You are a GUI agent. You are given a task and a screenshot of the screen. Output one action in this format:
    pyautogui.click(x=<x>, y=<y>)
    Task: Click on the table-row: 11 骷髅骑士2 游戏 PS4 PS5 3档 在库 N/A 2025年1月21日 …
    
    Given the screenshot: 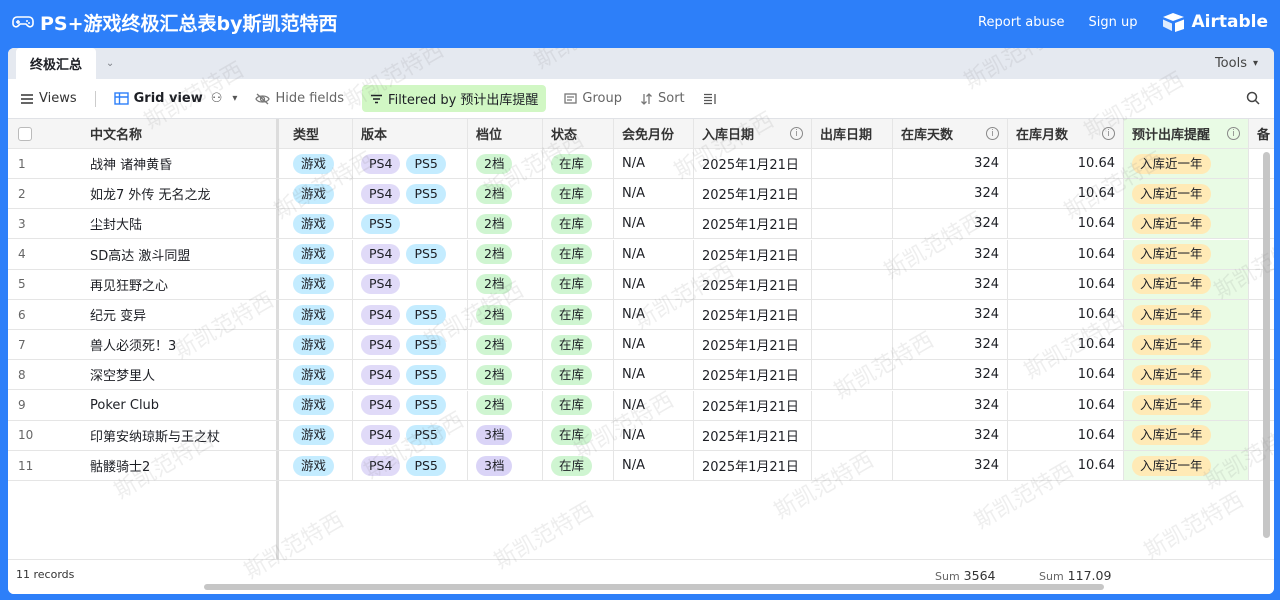 What is the action you would take?
    pyautogui.click(x=641, y=466)
    